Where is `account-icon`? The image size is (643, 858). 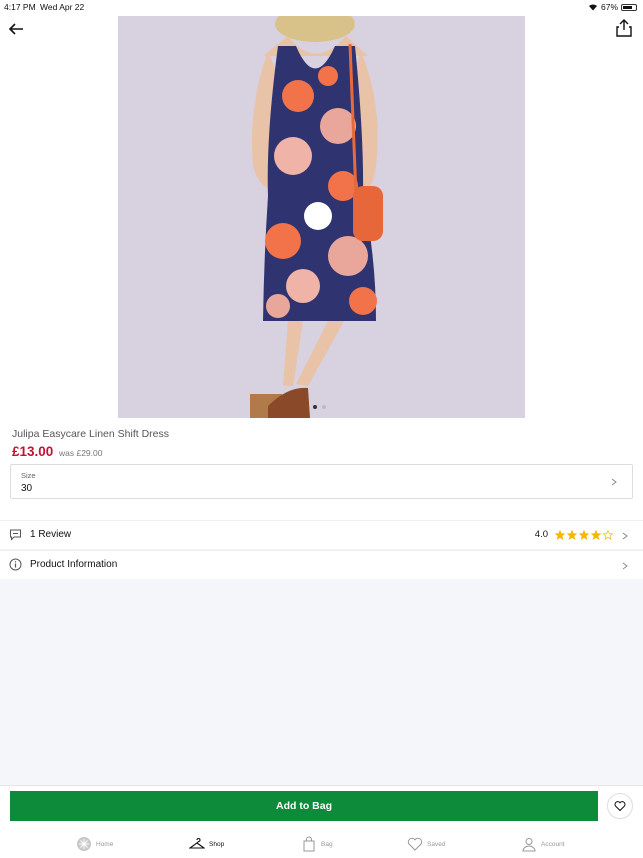 account-icon is located at coordinates (529, 845).